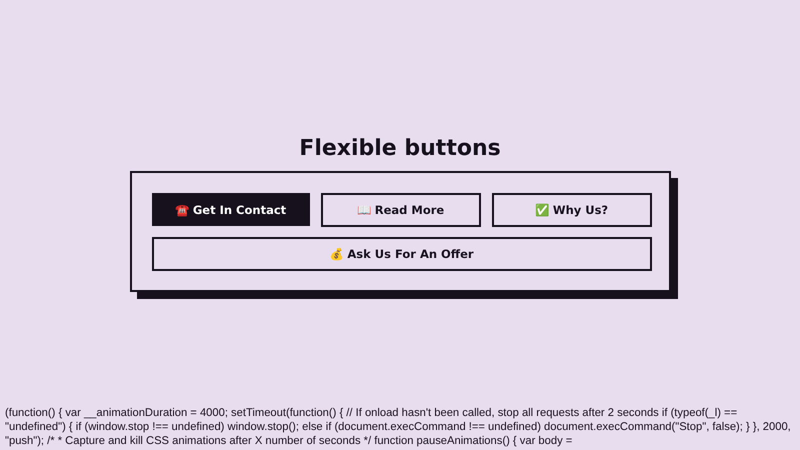 This screenshot has width=800, height=450. I want to click on action-button: 💰 Ask Us For An Offer, so click(402, 254).